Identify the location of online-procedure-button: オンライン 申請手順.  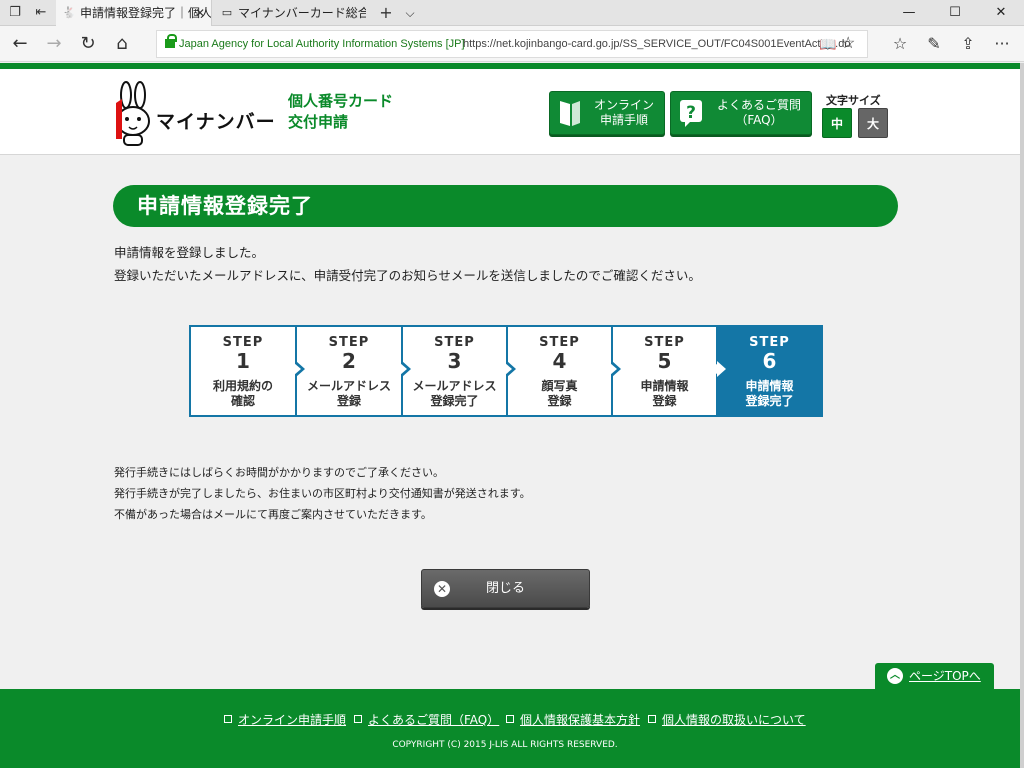
(607, 113).